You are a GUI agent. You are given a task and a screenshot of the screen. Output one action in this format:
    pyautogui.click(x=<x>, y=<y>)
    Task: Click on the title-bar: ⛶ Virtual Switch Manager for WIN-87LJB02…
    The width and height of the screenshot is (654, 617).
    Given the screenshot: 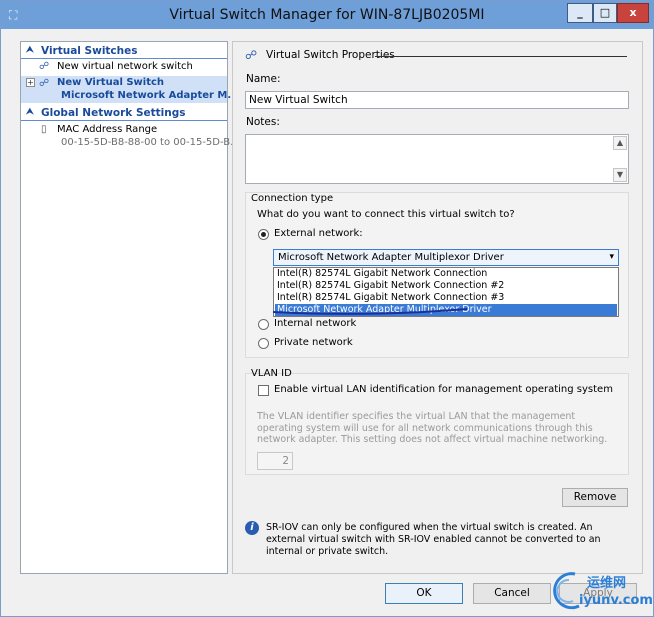 What is the action you would take?
    pyautogui.click(x=327, y=15)
    